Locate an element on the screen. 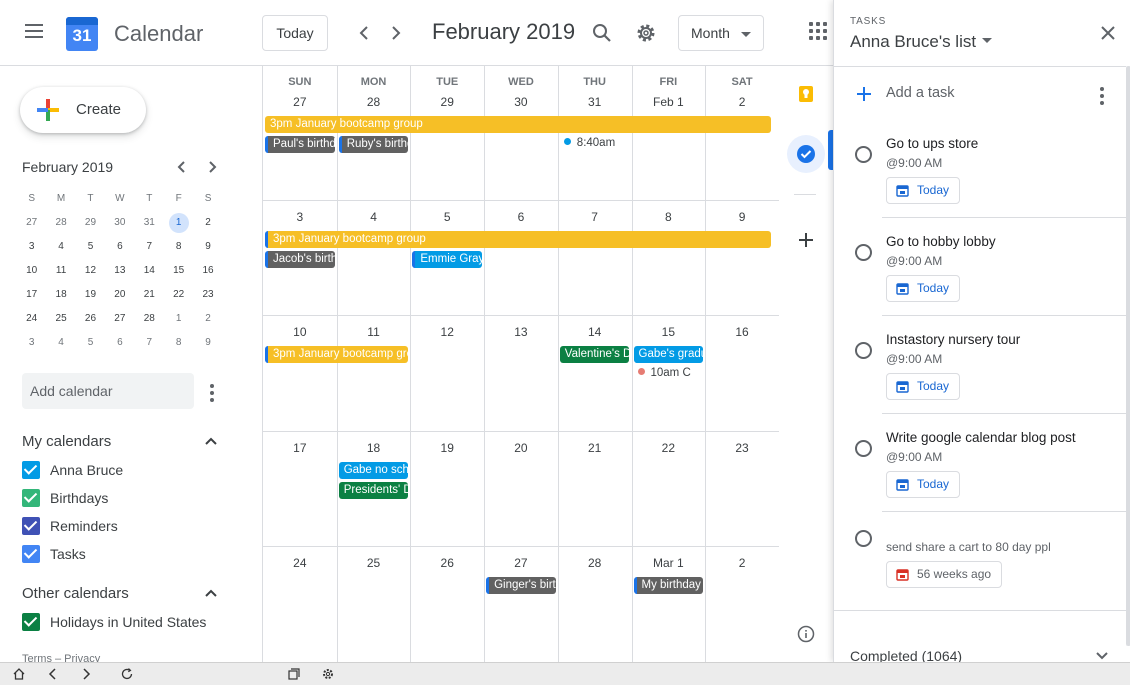 This screenshot has height=685, width=1130. task-due-chip: Today is located at coordinates (923, 288).